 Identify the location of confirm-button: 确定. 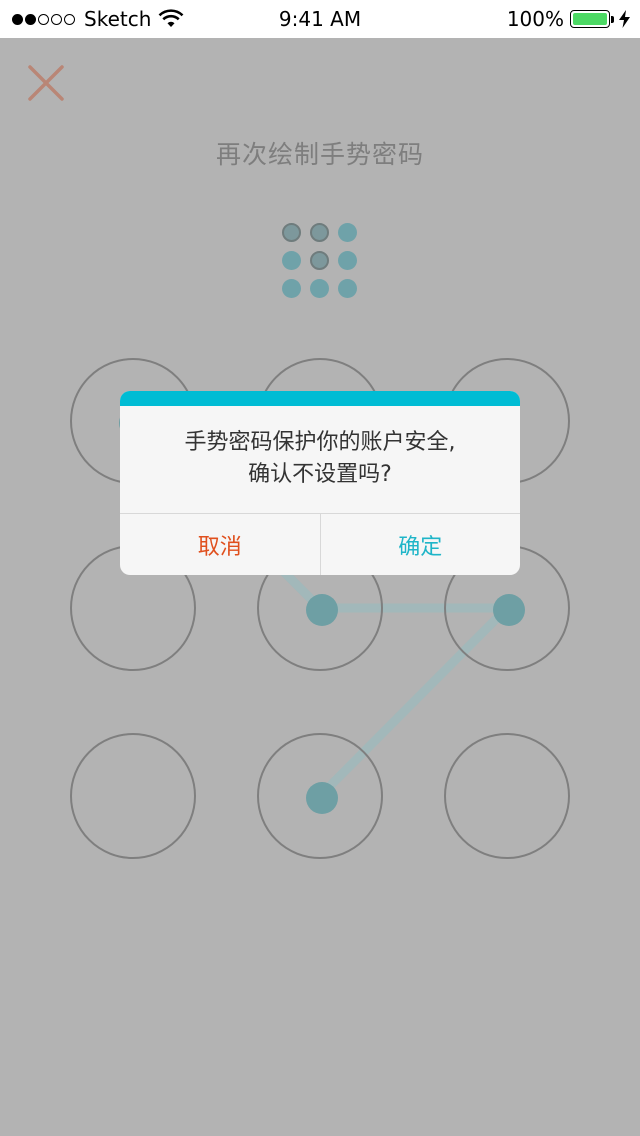
(421, 544).